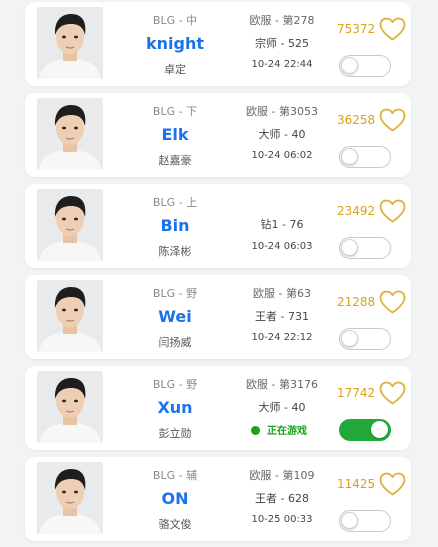 The image size is (438, 547). Describe the element at coordinates (356, 302) in the screenshot. I see `follow-count: 21288` at that location.